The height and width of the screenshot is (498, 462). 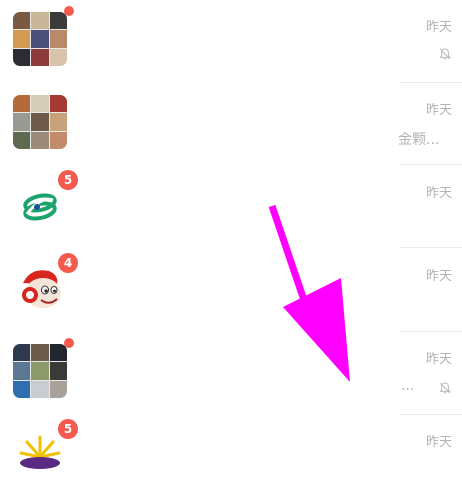 What do you see at coordinates (68, 263) in the screenshot?
I see `unread-badge: 4` at bounding box center [68, 263].